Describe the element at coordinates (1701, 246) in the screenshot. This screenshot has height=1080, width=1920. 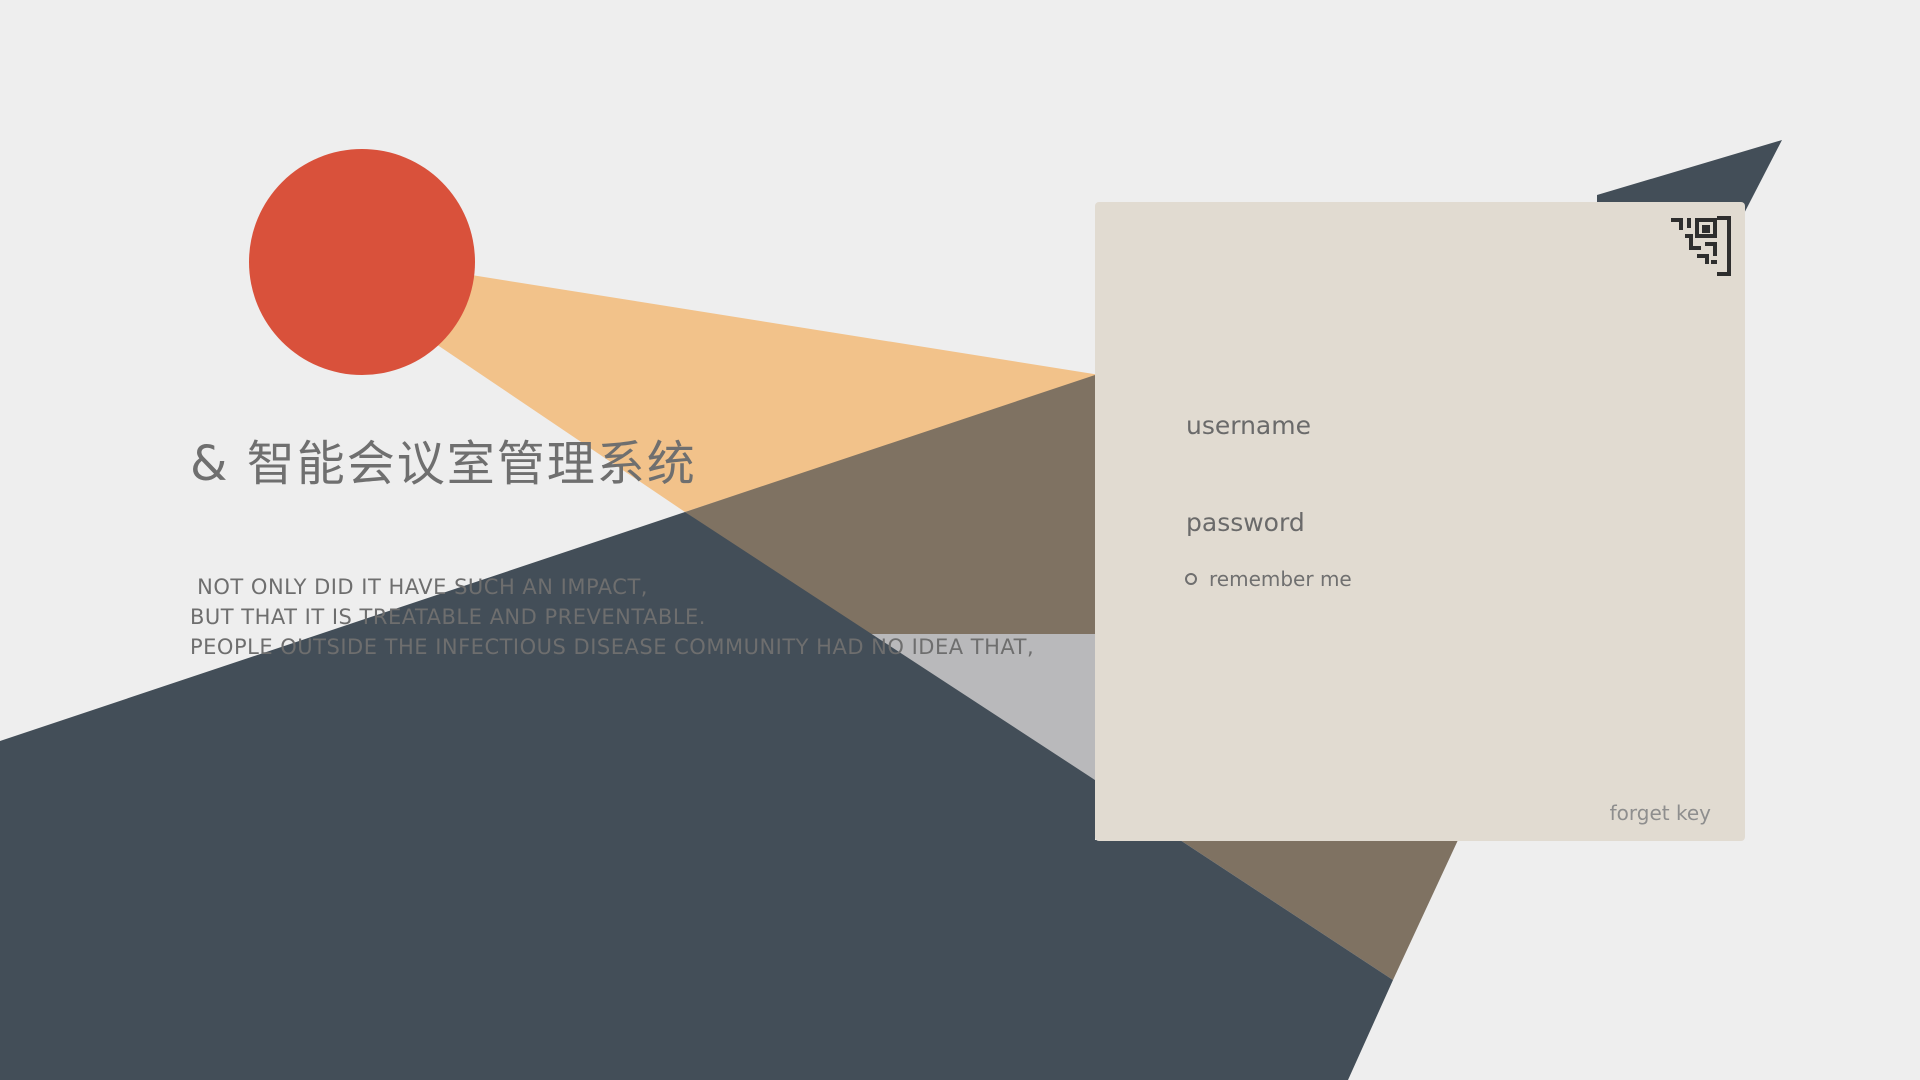
I see `qr-code-icon` at that location.